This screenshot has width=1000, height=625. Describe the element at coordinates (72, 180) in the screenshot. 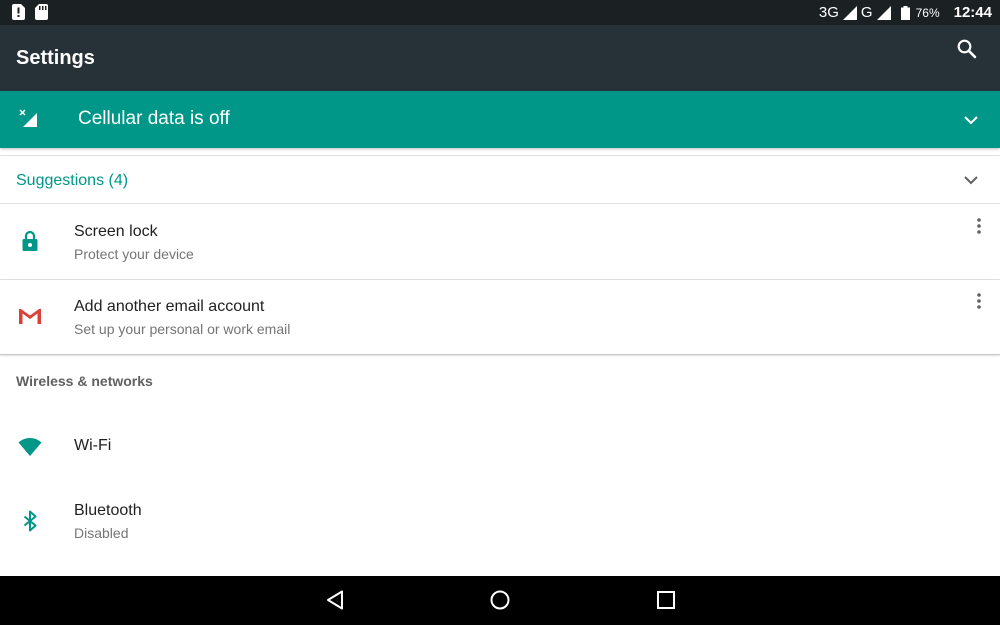

I see `suggestions-title: Suggestions (4)` at that location.